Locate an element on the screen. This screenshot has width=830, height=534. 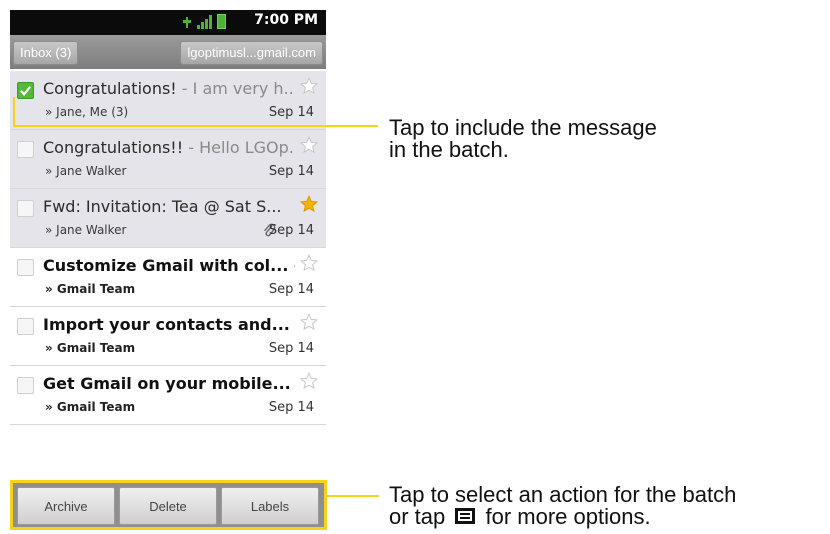
callout-include-line2: in the batch. is located at coordinates (449, 149).